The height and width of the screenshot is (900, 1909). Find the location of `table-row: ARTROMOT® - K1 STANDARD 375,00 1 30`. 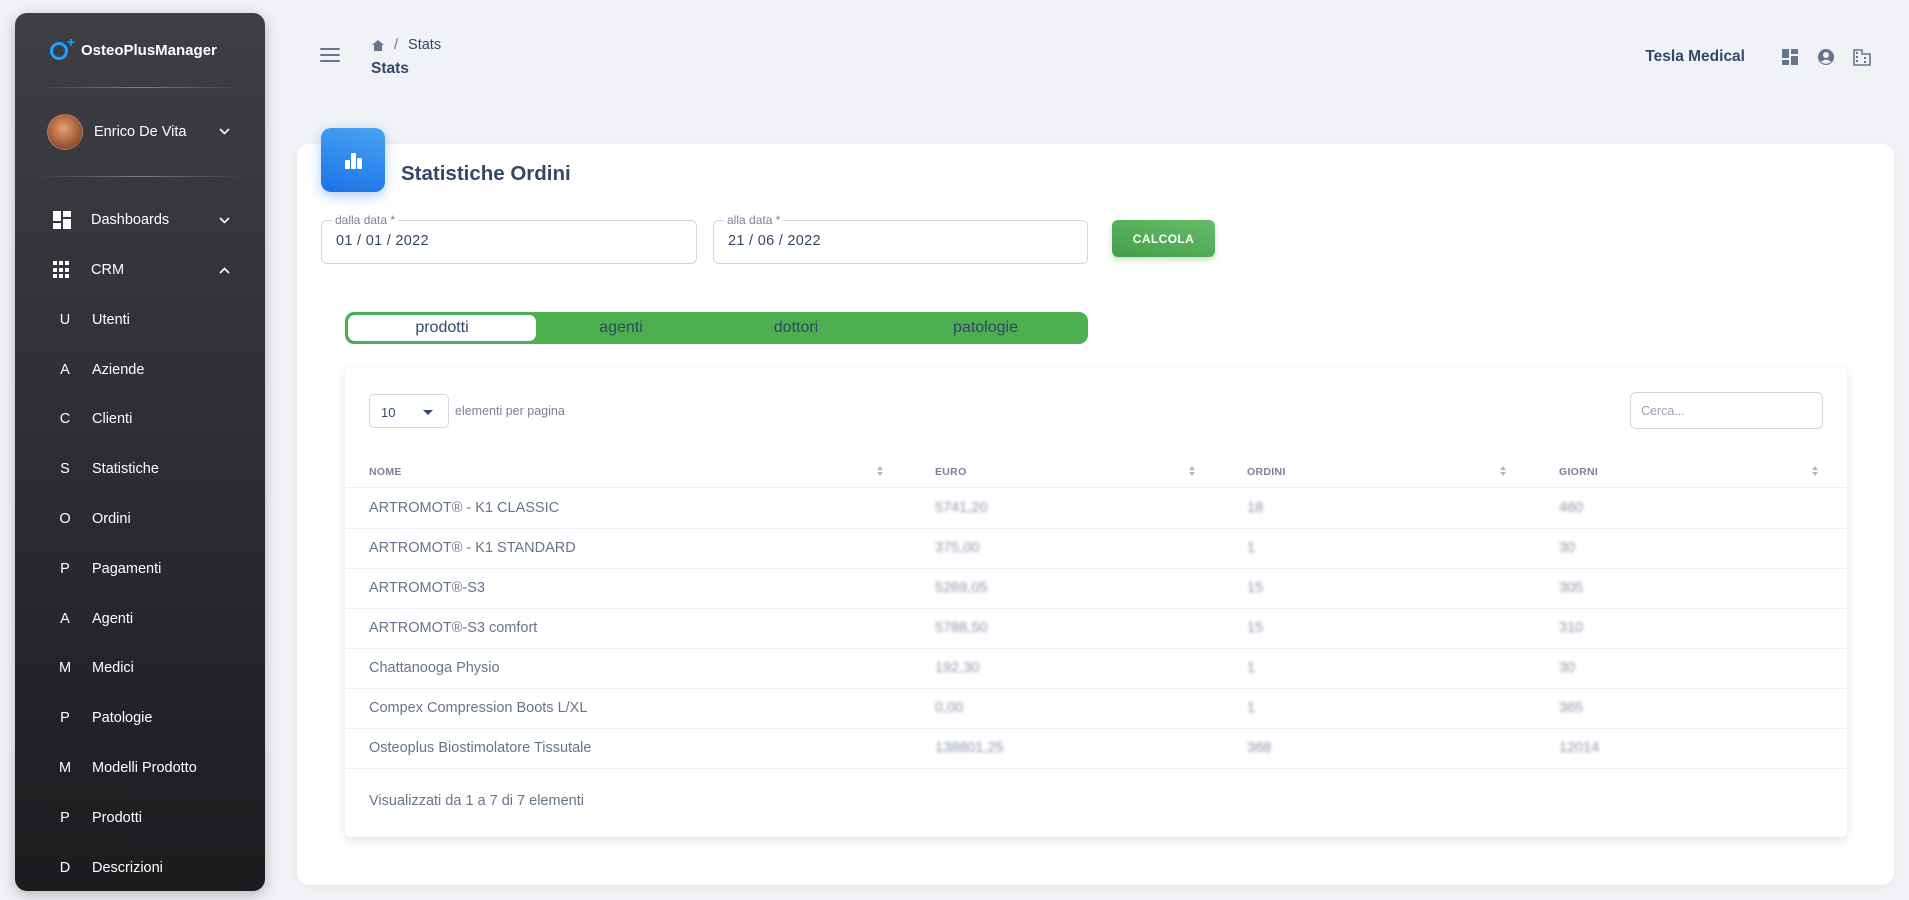

table-row: ARTROMOT® - K1 STANDARD 375,00 1 30 is located at coordinates (1096, 549).